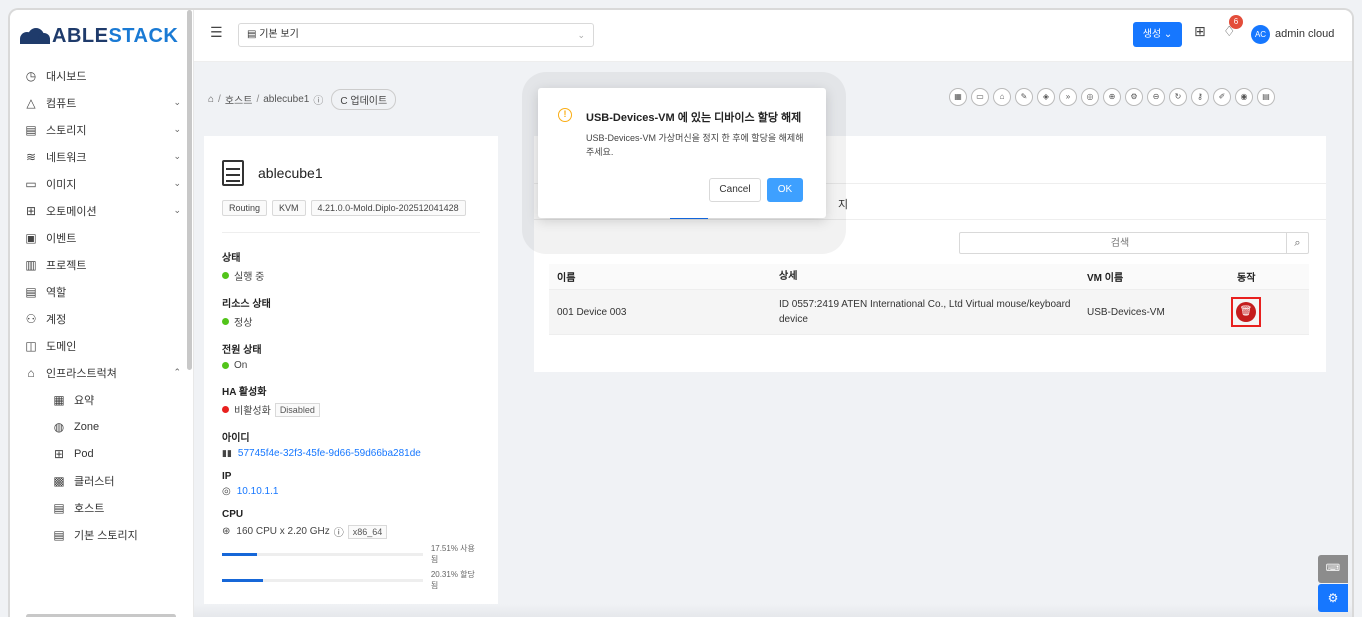 This screenshot has height=617, width=1362. Describe the element at coordinates (1178, 97) in the screenshot. I see `redo-icon: ↻` at that location.